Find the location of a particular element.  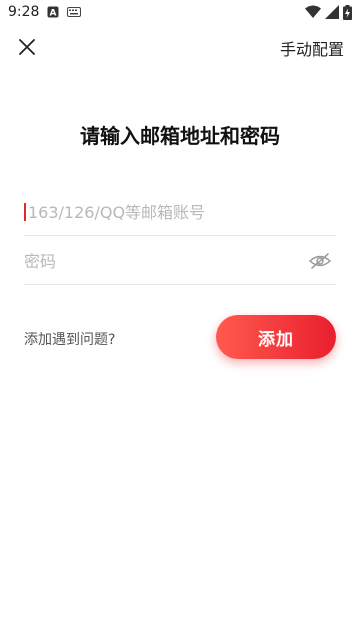

status-right is located at coordinates (328, 12).